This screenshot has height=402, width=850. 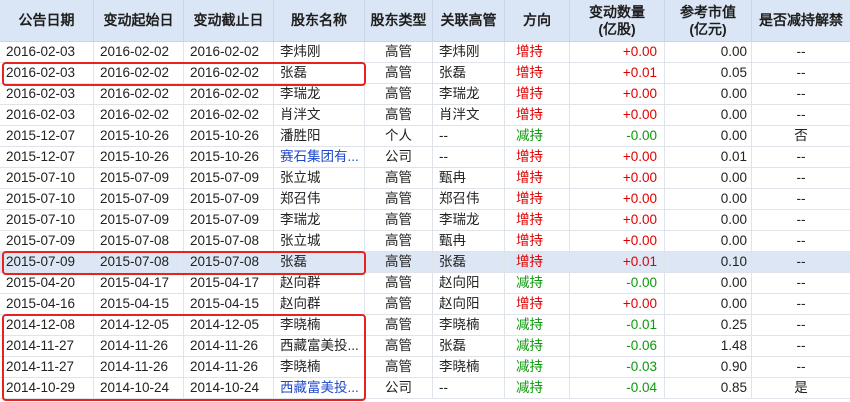 I want to click on start-date-cell: 2014-10-24, so click(x=139, y=388).